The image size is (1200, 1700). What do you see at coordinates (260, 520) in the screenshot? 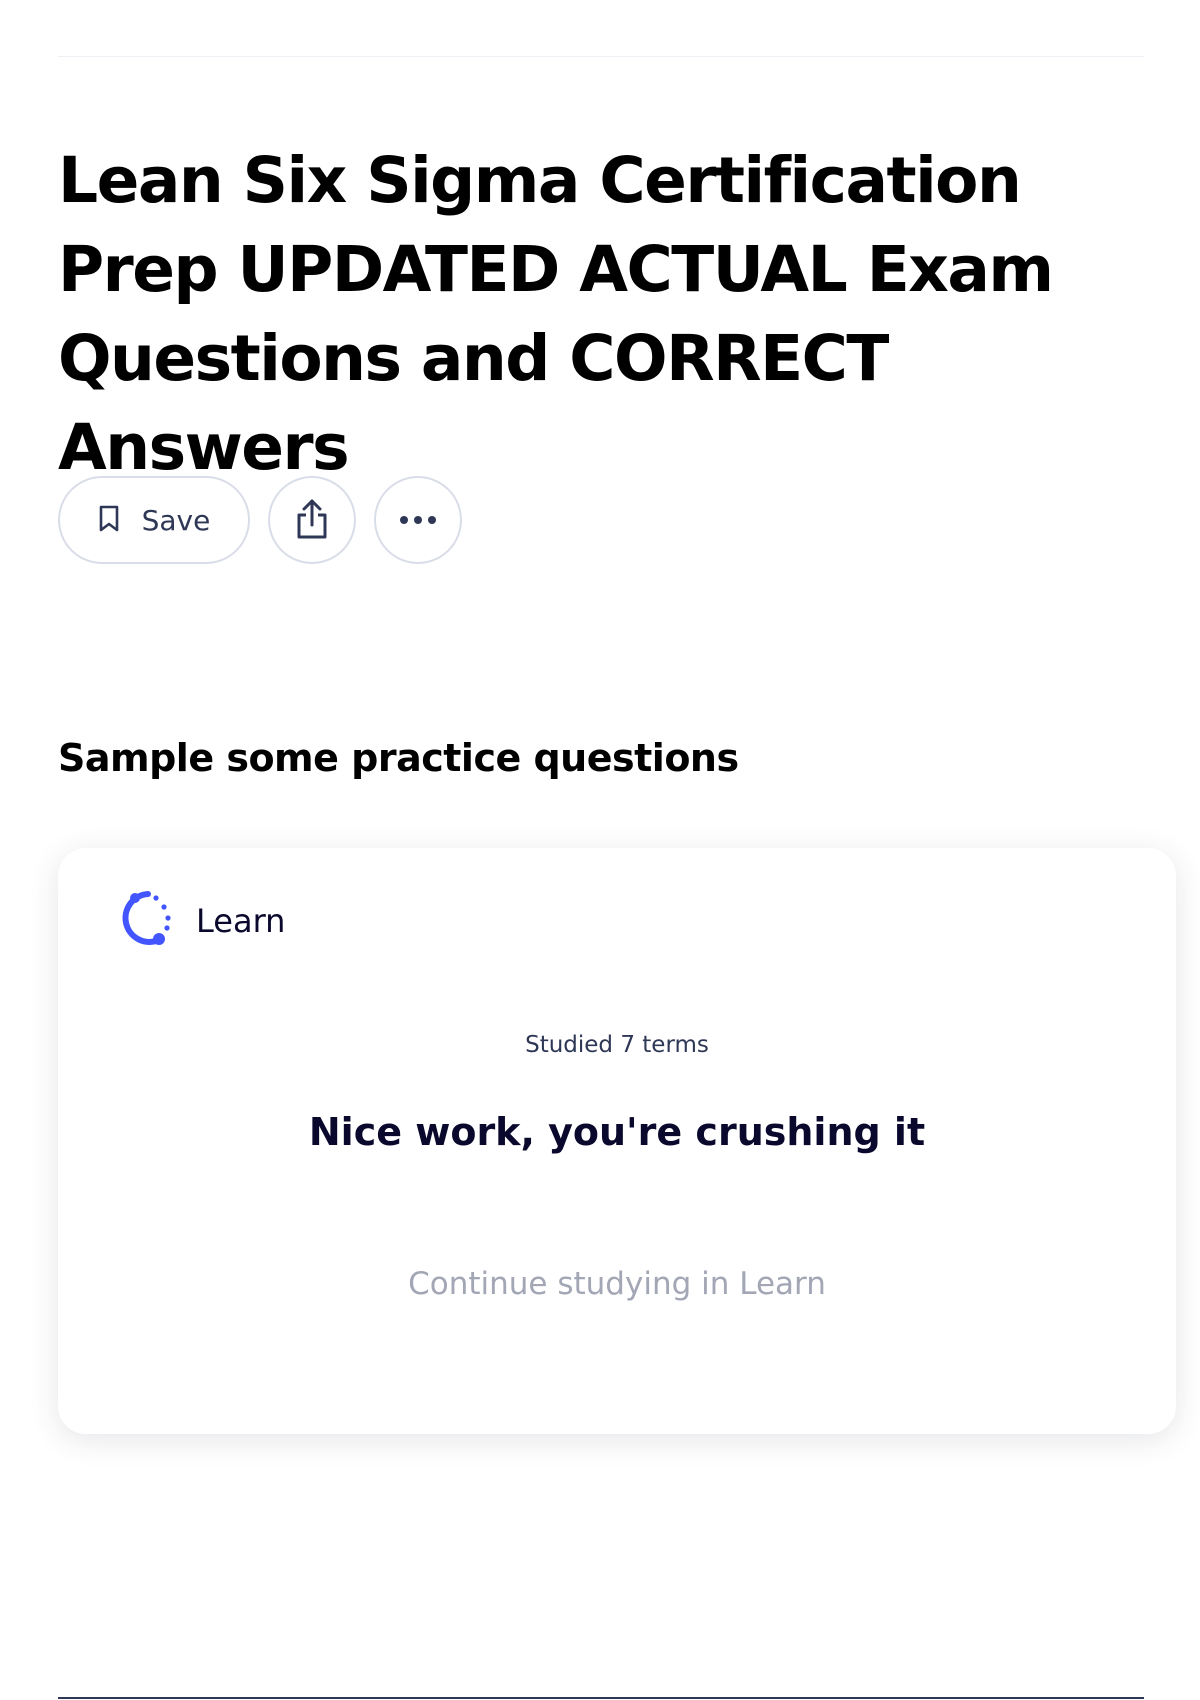
I see `action-bar: Save` at bounding box center [260, 520].